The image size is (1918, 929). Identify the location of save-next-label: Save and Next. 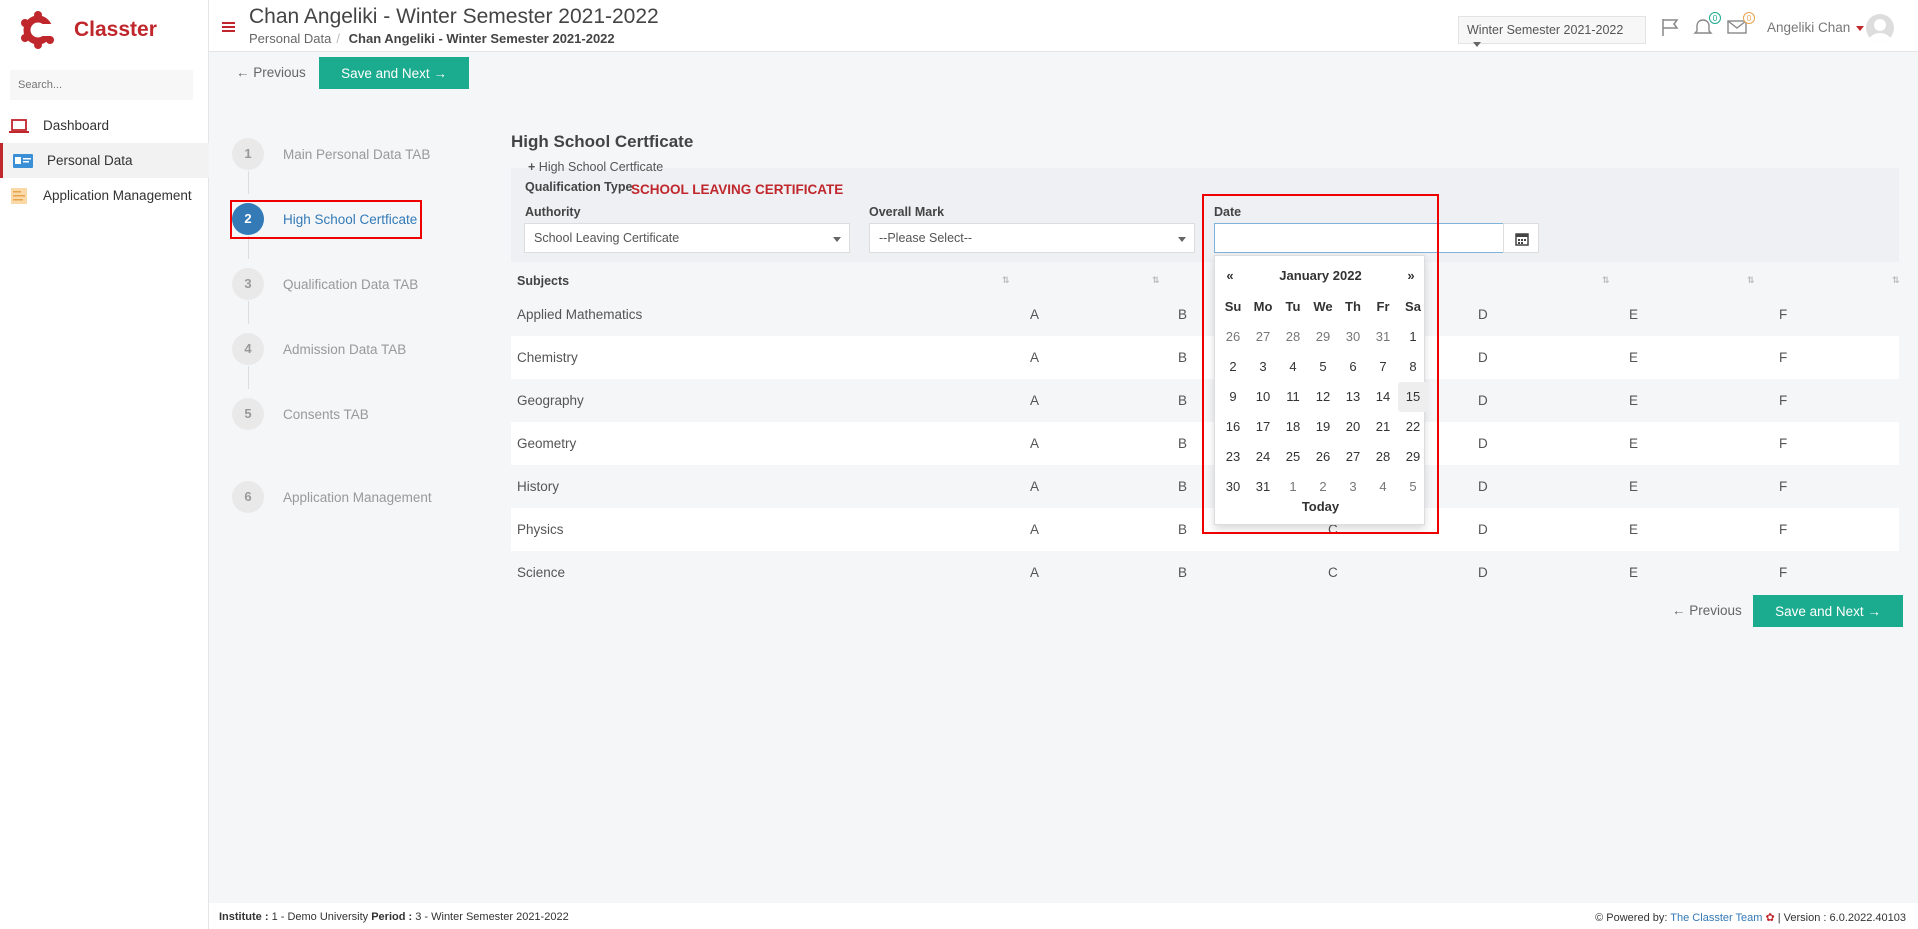
(1819, 611).